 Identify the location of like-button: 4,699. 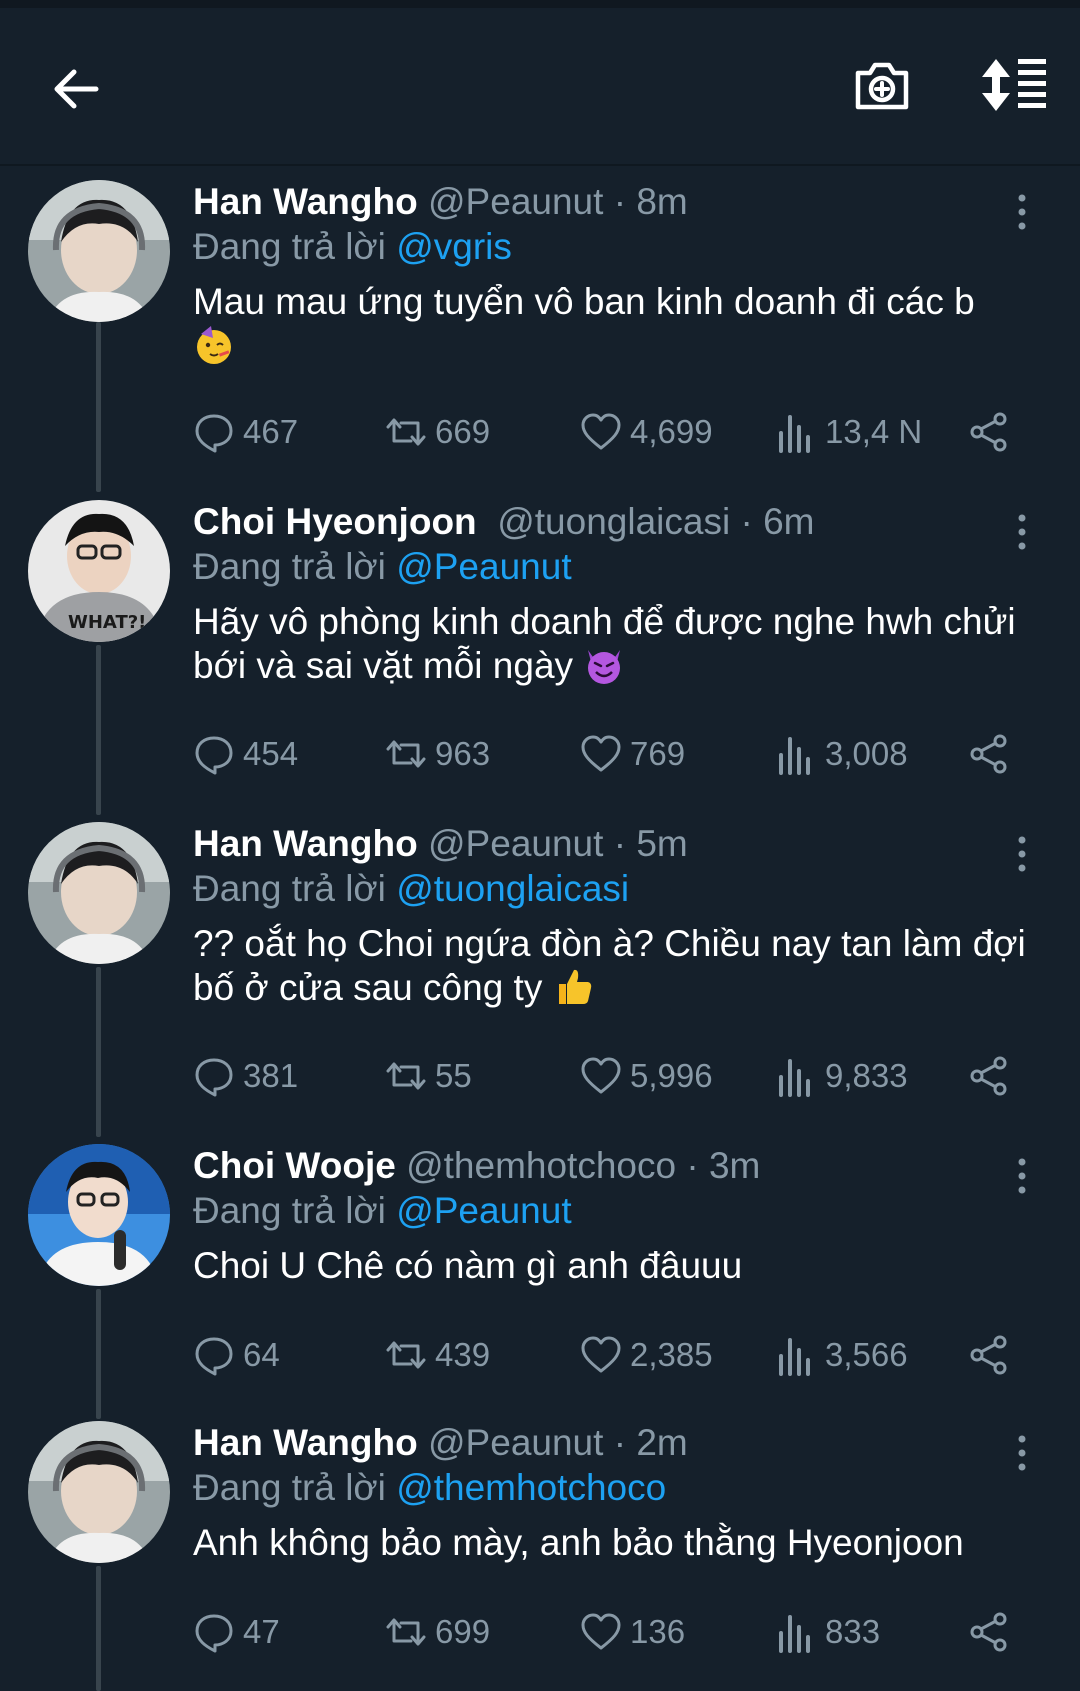
(646, 432).